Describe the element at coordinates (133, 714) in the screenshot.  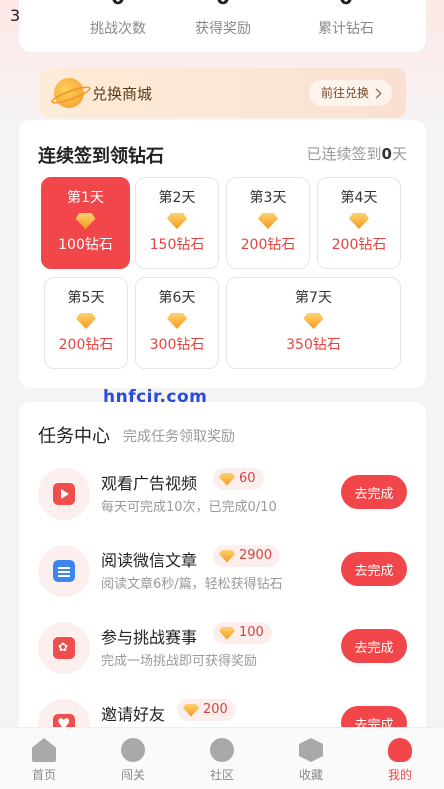
I see `task-name: 邀请好友` at that location.